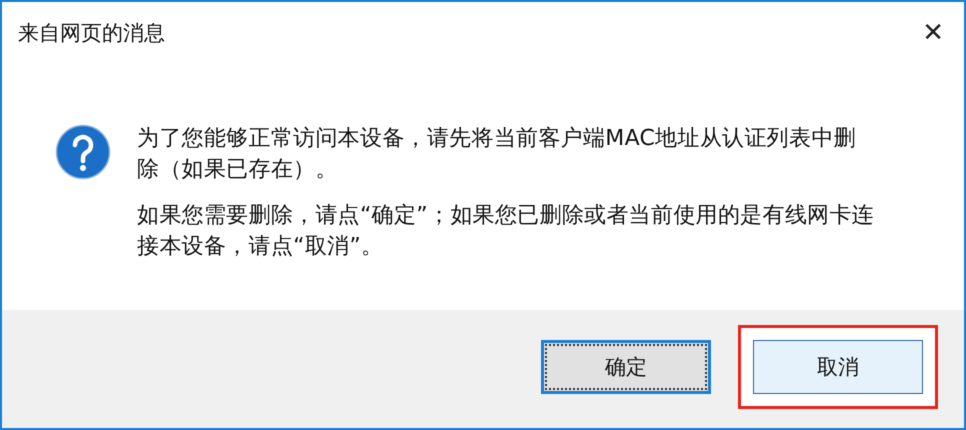  Describe the element at coordinates (497, 154) in the screenshot. I see `message-text: 为了您能够正常访问本设备，请先将当前客户端MAC地址从认证列表中删除（如果已存在）。` at that location.